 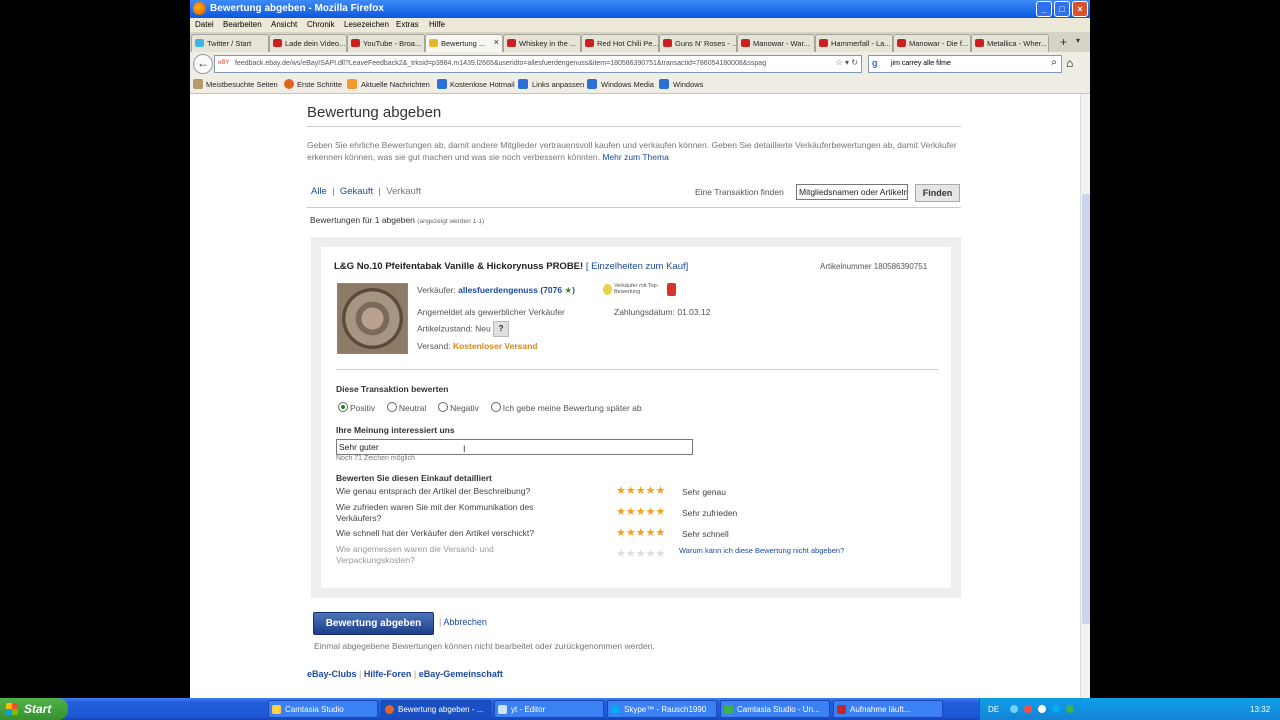 I want to click on bookmark-links: Links anpassen, so click(x=558, y=84).